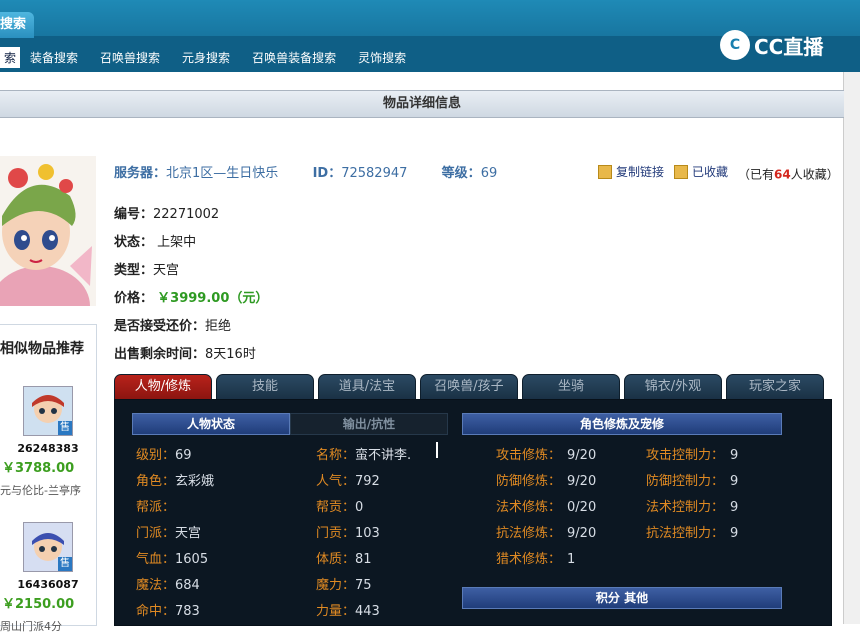 Image resolution: width=860 pixels, height=634 pixels. Describe the element at coordinates (367, 481) in the screenshot. I see `stat-value: 792` at that location.